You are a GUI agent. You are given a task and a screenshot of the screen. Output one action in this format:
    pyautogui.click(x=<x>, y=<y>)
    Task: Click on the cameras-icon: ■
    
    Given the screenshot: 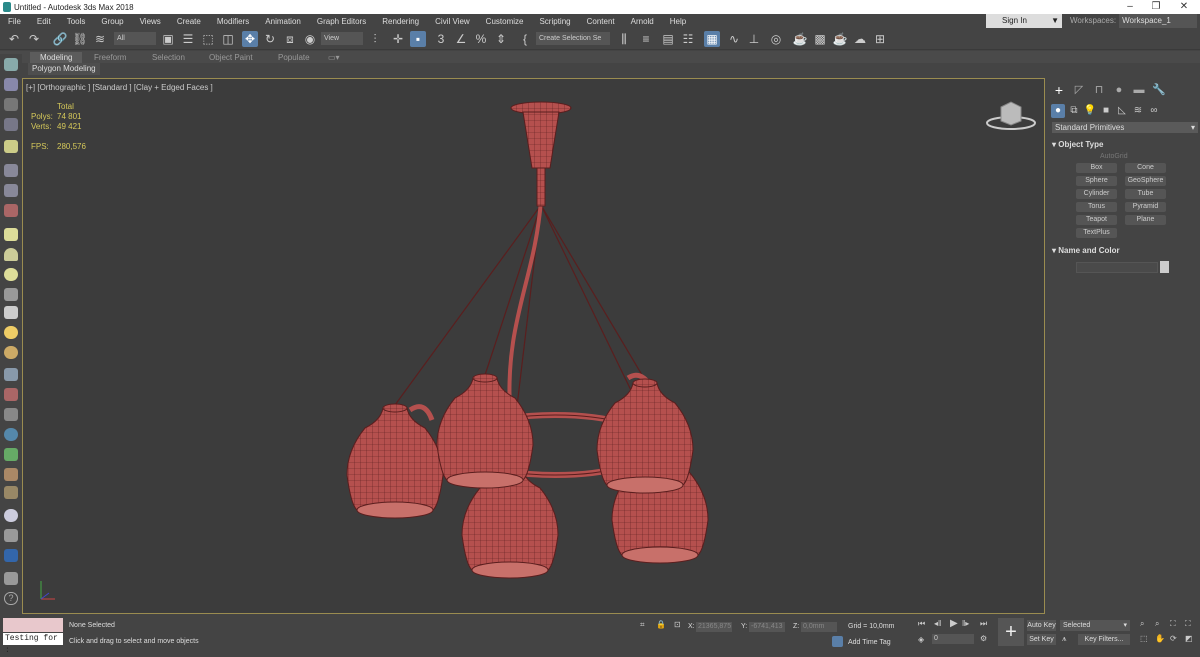 What is the action you would take?
    pyautogui.click(x=1106, y=111)
    